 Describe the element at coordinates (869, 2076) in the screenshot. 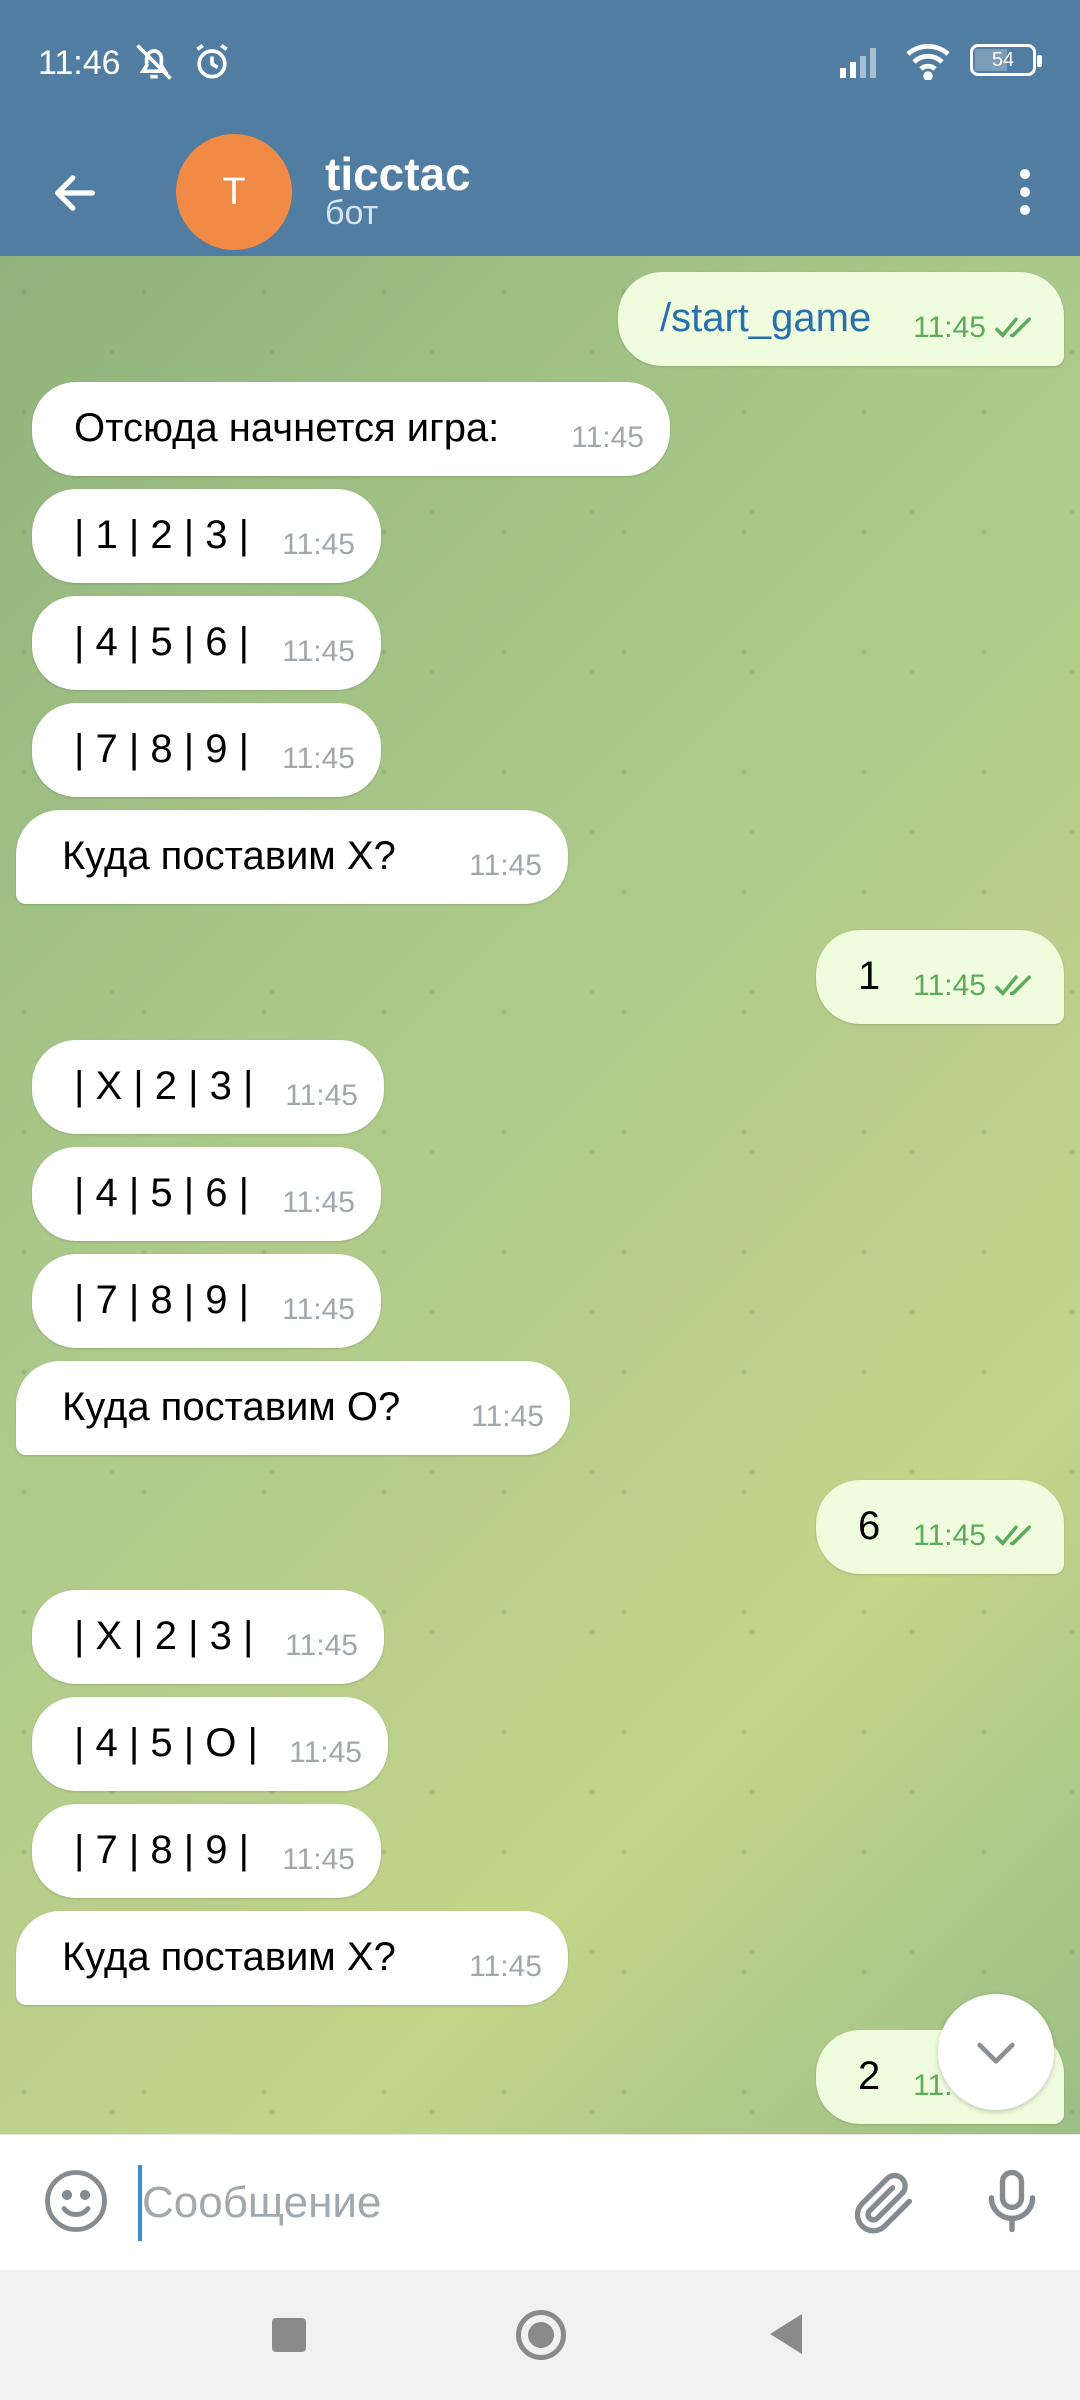

I see `message-text: 2` at that location.